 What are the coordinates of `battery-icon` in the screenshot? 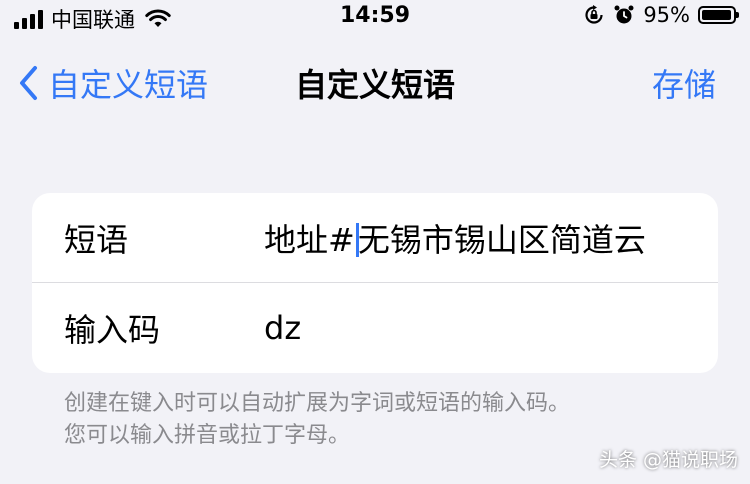 It's located at (718, 15).